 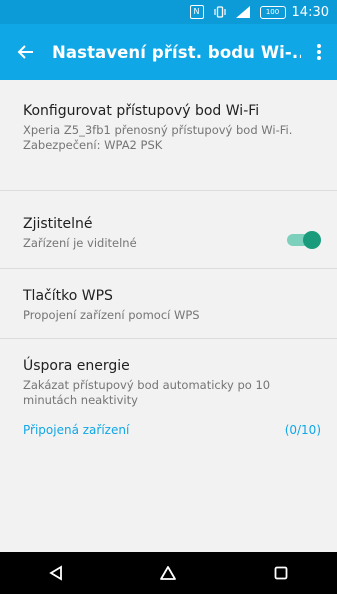 I want to click on connected-devices-row: Připojená zařízení (0/10), so click(x=172, y=430).